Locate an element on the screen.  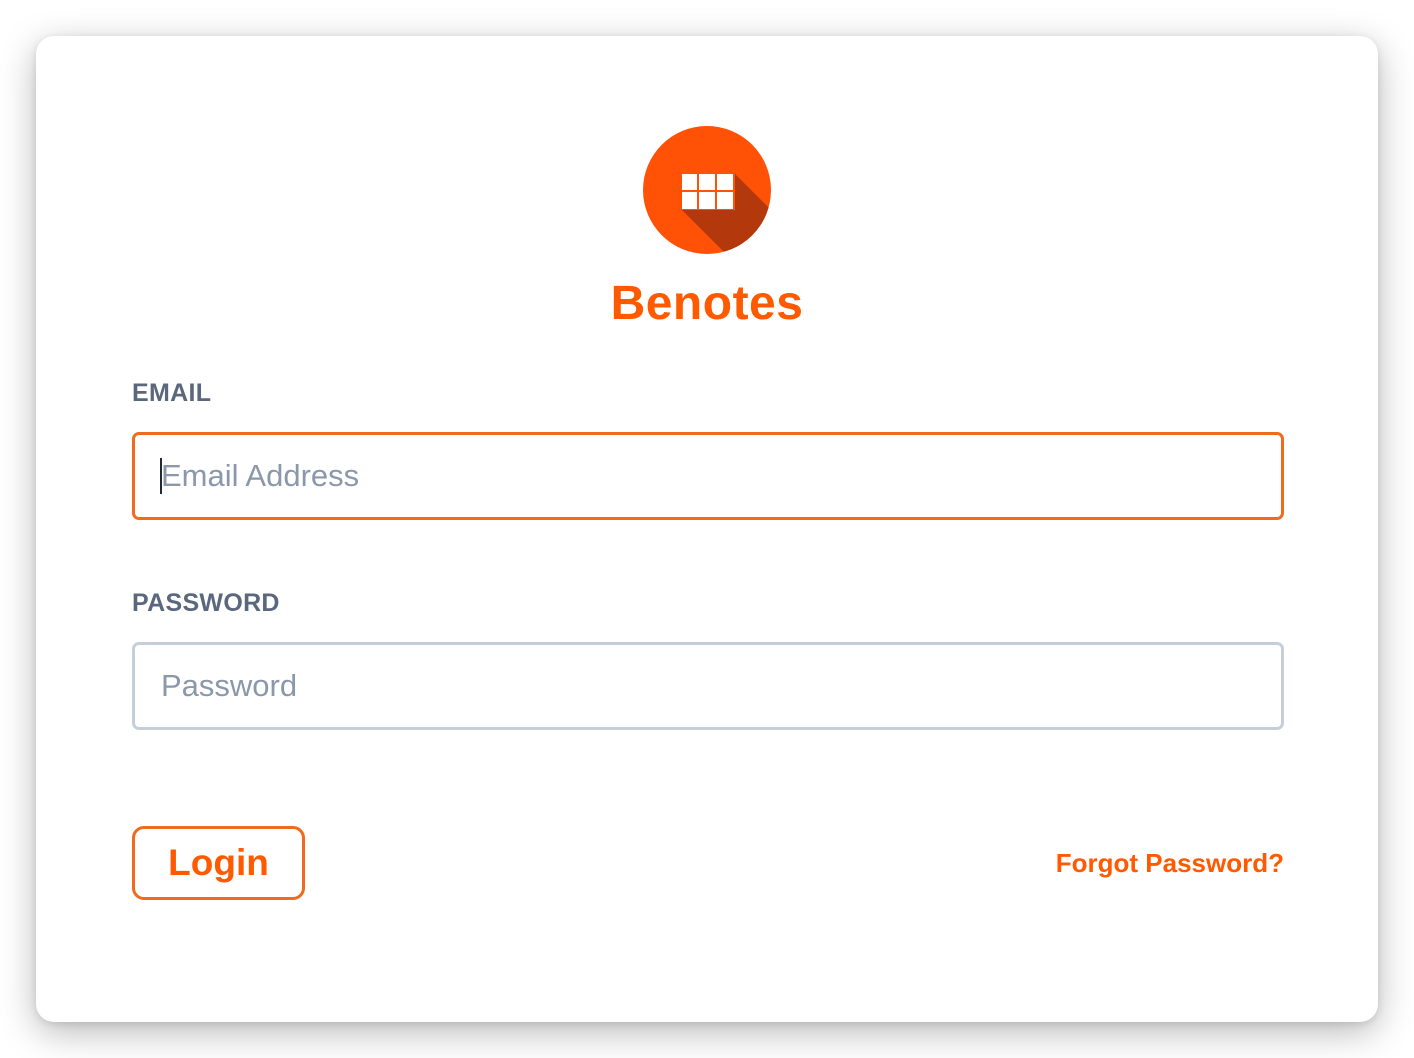
app-logo is located at coordinates (707, 190).